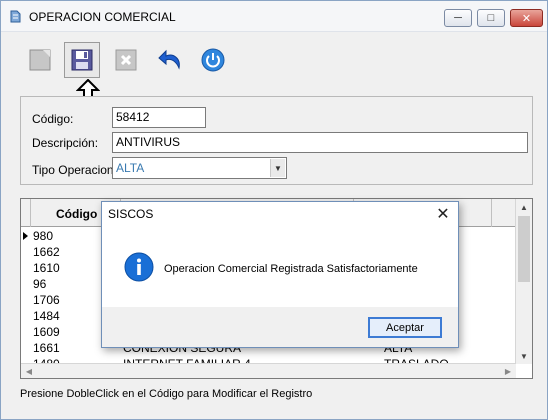  I want to click on close-window-button: ✕, so click(526, 18).